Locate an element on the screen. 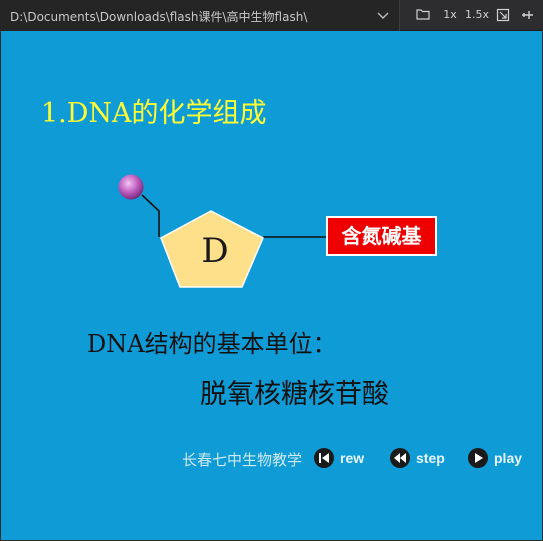 This screenshot has width=543, height=541. play-label: play is located at coordinates (508, 458).